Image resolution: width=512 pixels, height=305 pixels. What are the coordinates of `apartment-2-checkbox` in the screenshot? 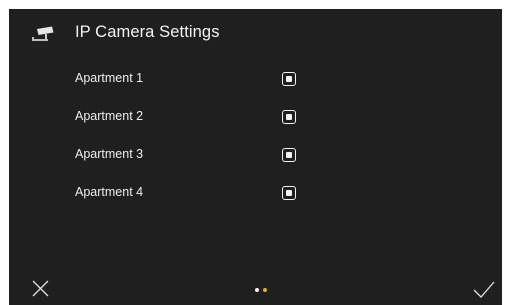 It's located at (289, 117).